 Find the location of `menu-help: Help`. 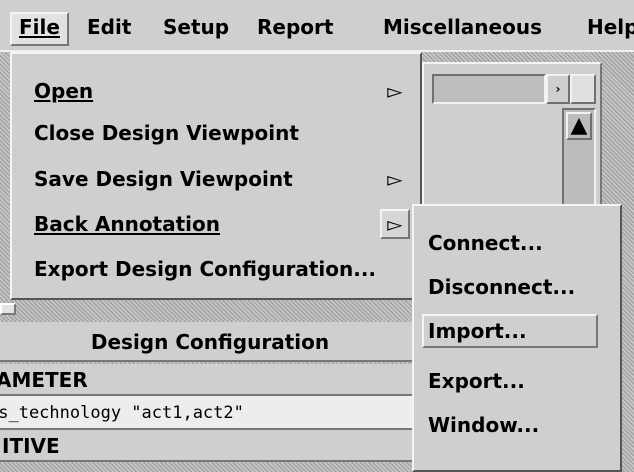

menu-help: Help is located at coordinates (607, 27).